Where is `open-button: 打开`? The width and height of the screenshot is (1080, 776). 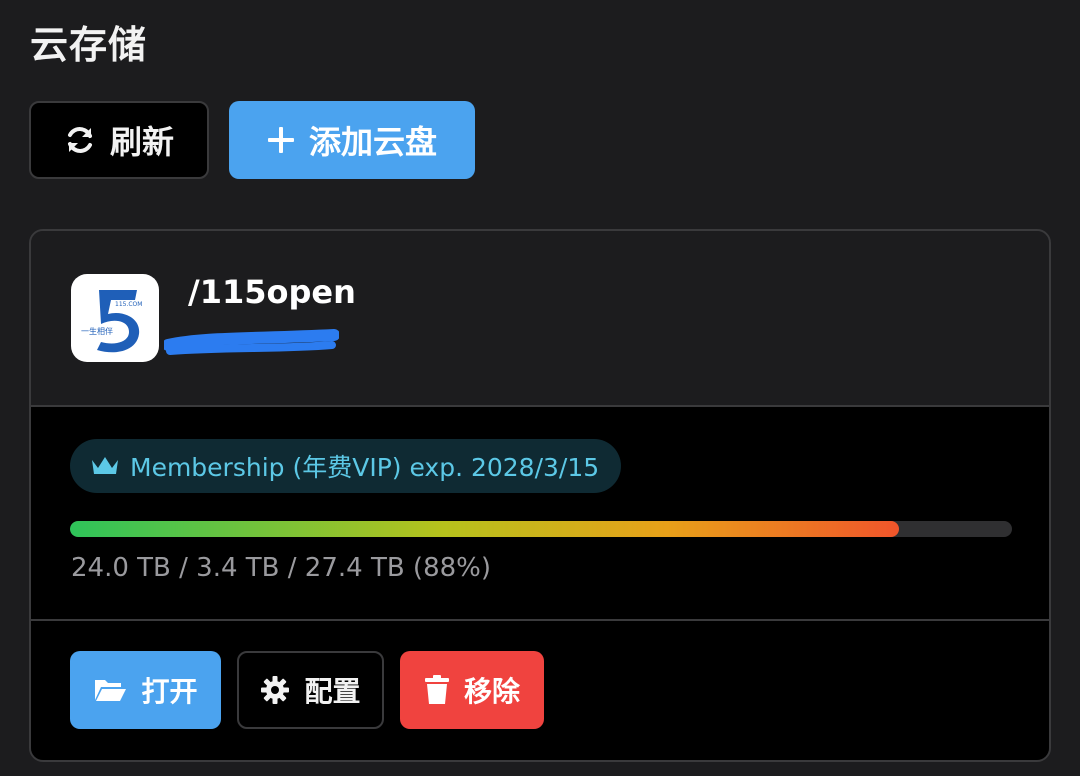
open-button: 打开 is located at coordinates (145, 690).